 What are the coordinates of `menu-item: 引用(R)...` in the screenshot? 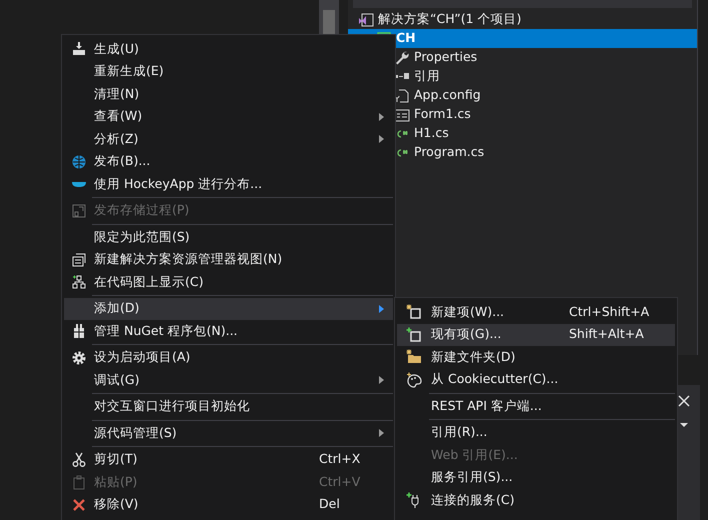 It's located at (536, 433).